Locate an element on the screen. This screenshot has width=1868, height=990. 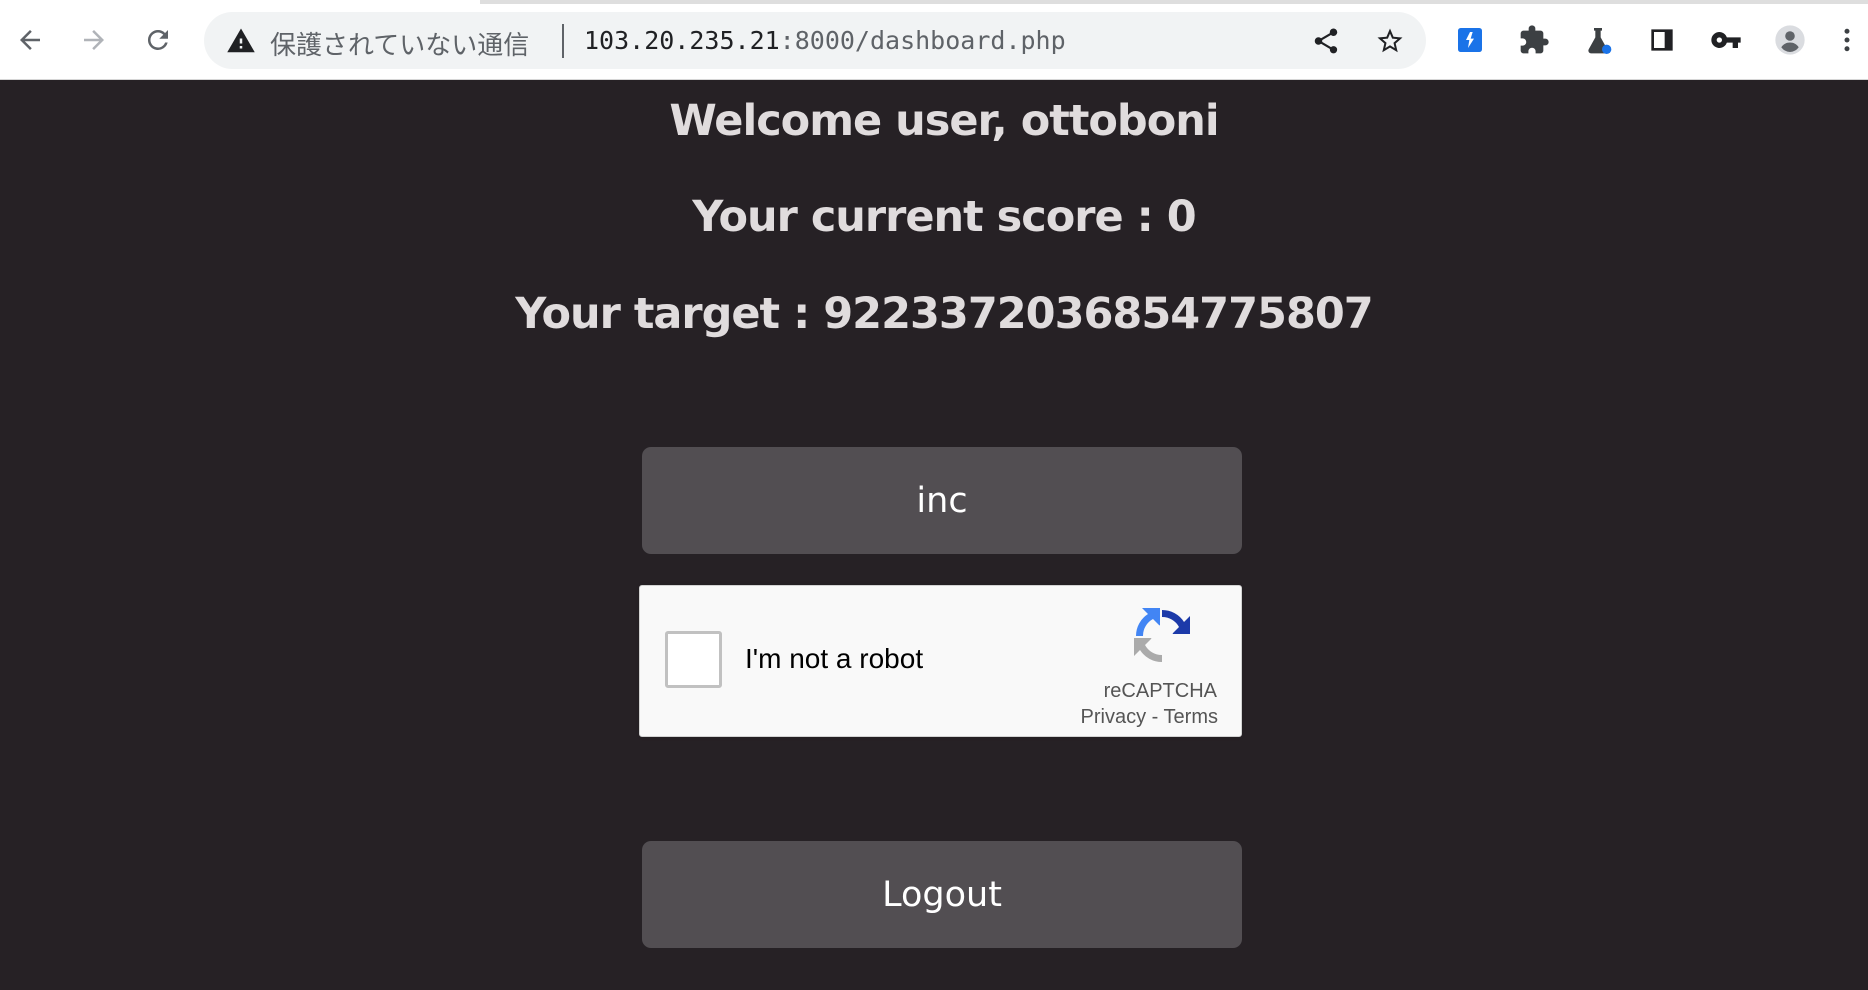
reload-button is located at coordinates (158, 40).